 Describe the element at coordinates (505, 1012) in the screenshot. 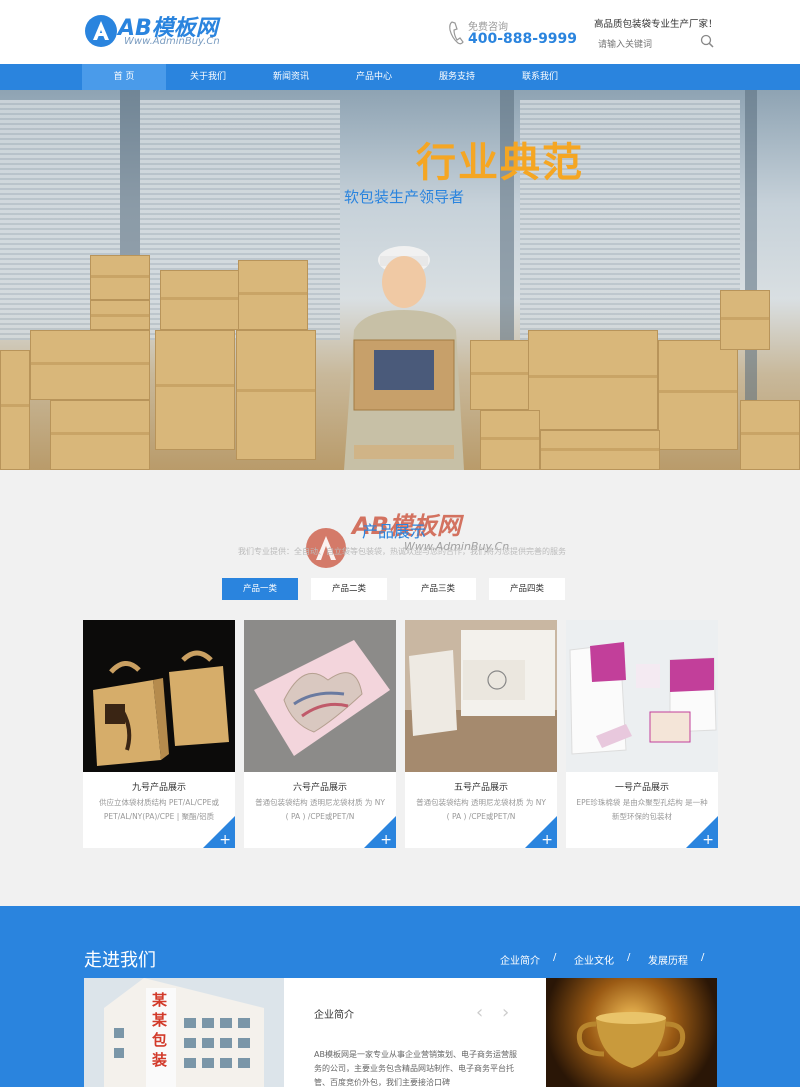

I see `next-arrow-icon: ›` at that location.